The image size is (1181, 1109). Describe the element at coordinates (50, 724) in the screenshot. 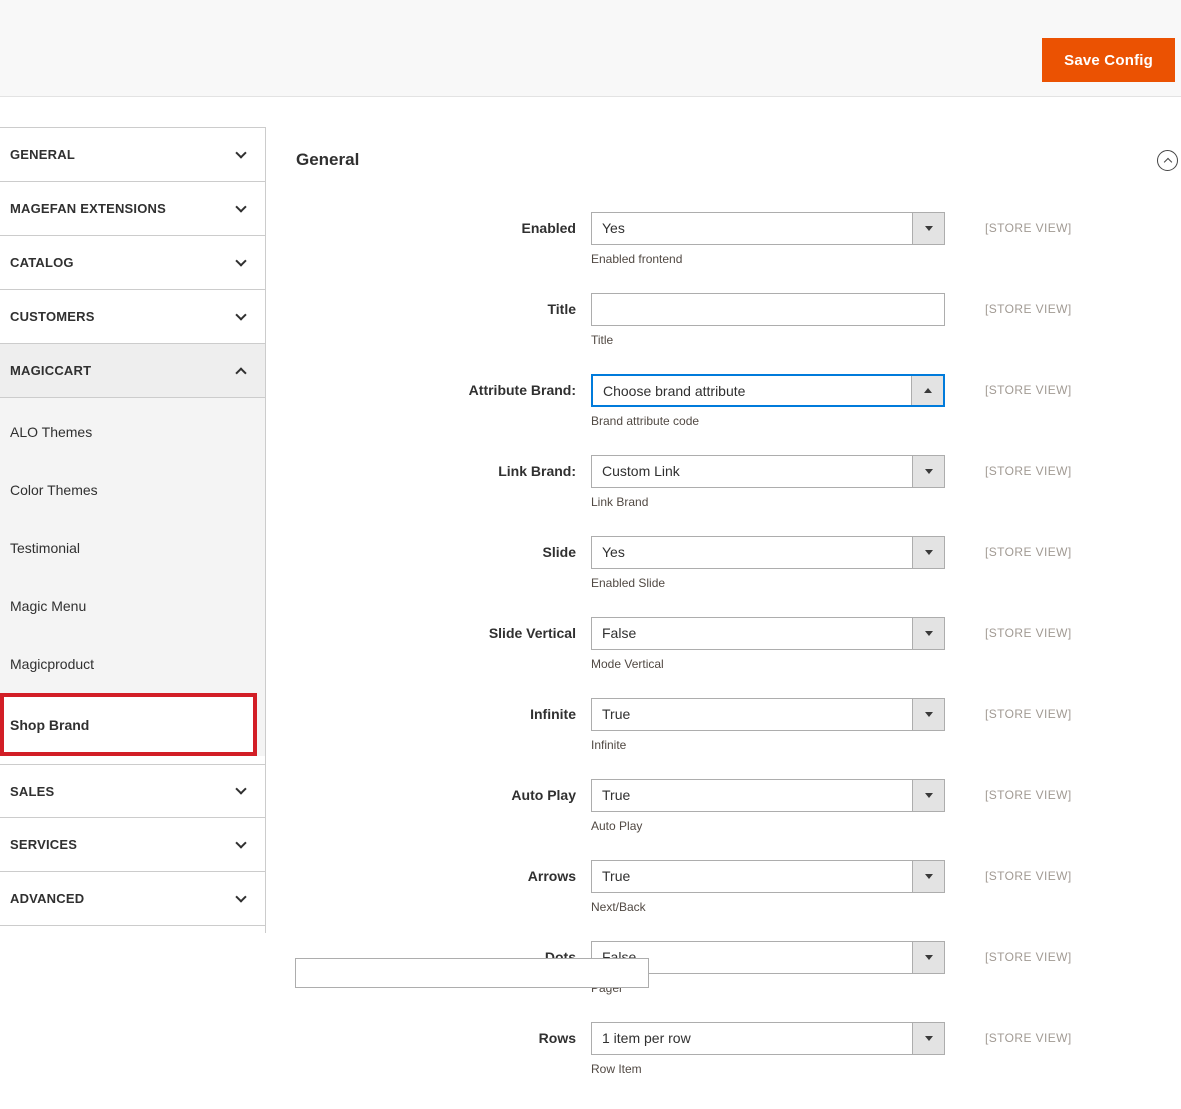

I see `sidebar-item-label: Shop Brand` at that location.